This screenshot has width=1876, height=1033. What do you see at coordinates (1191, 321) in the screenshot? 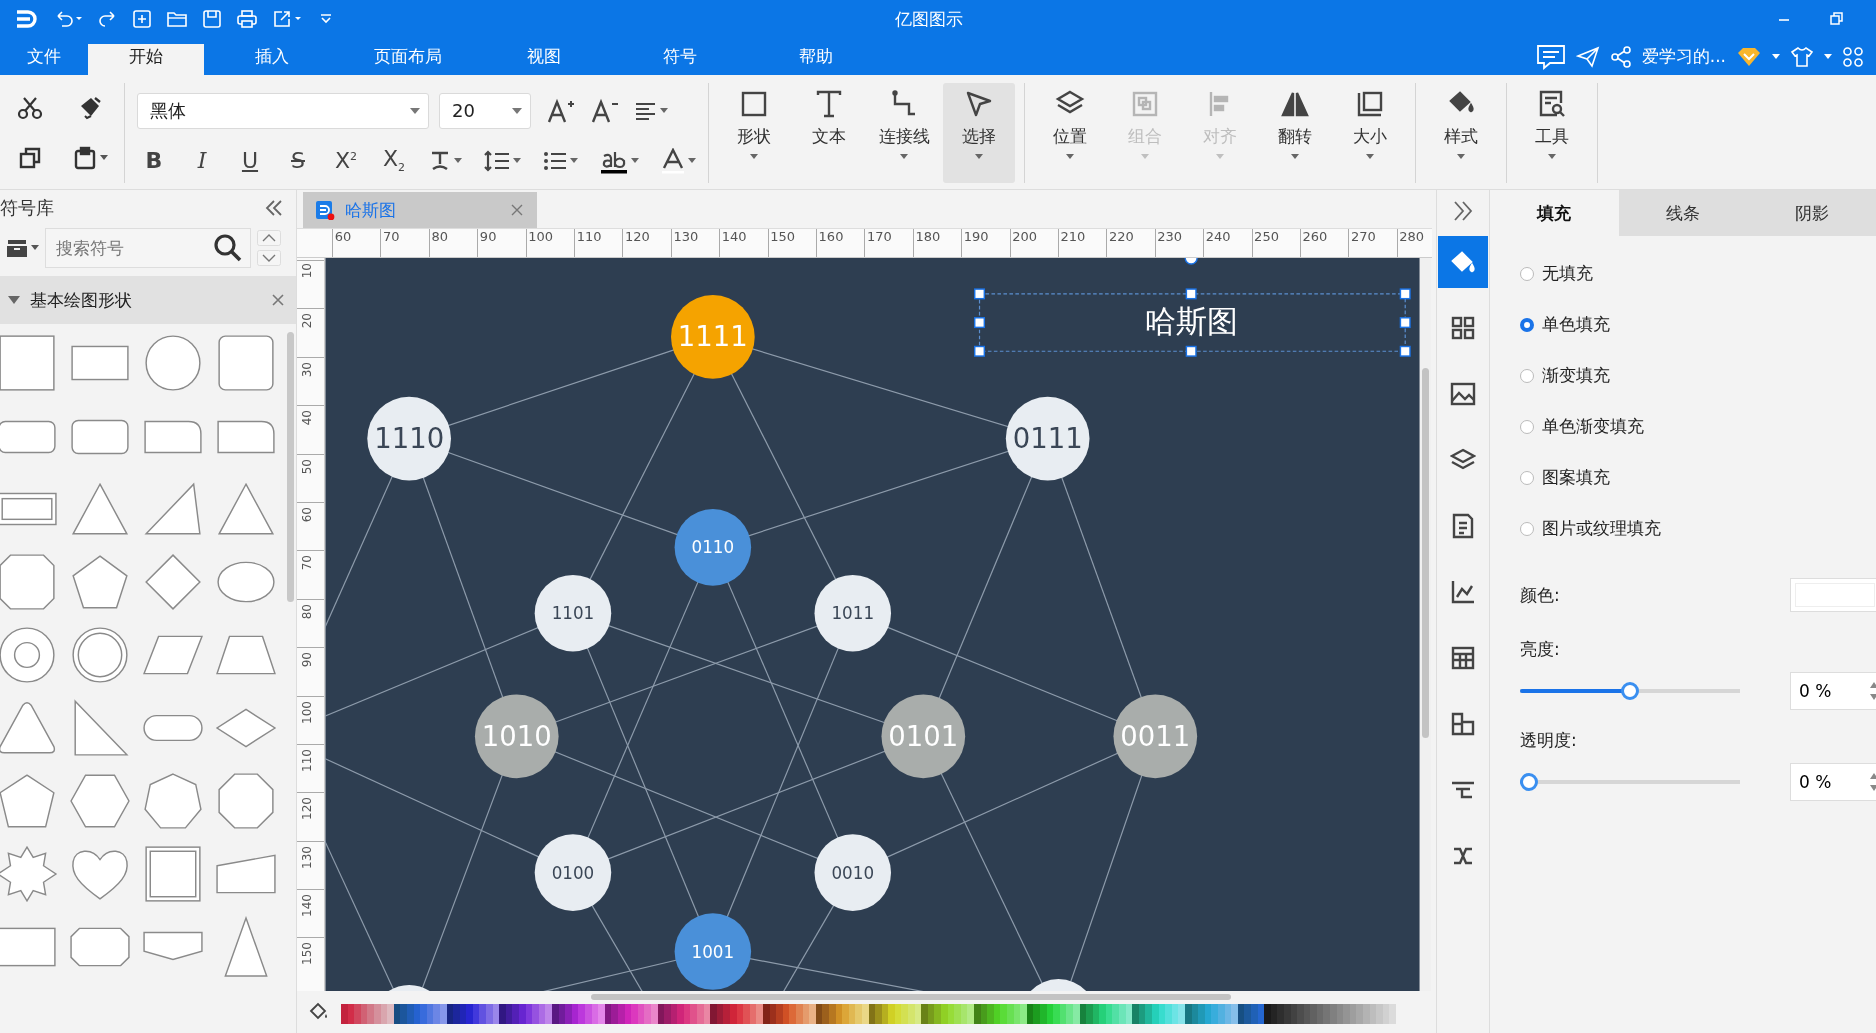
I see `diagram-title: 哈斯图` at bounding box center [1191, 321].